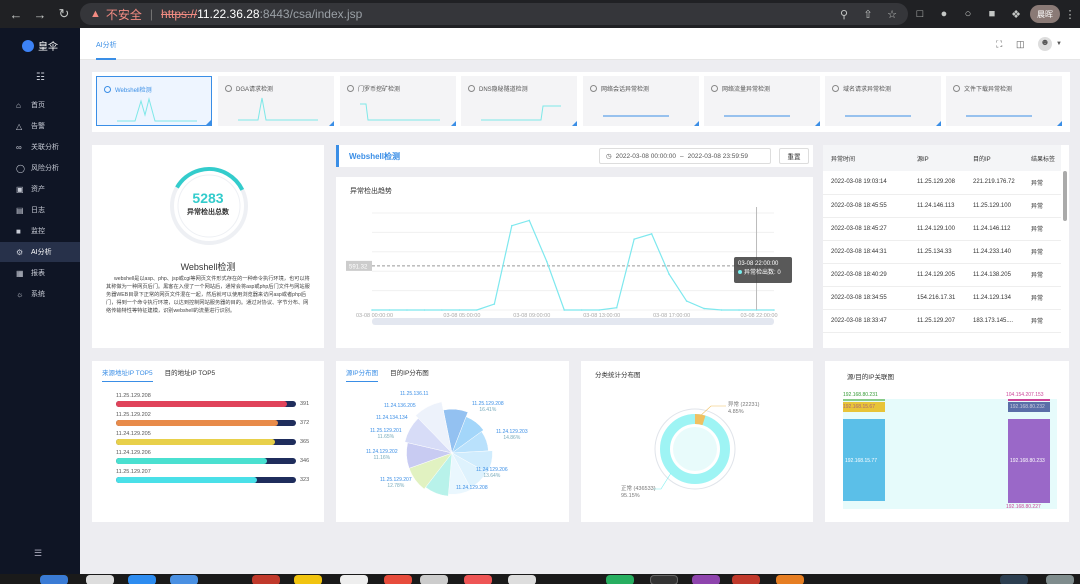  I want to click on extension-3-icon: ○, so click(968, 14).